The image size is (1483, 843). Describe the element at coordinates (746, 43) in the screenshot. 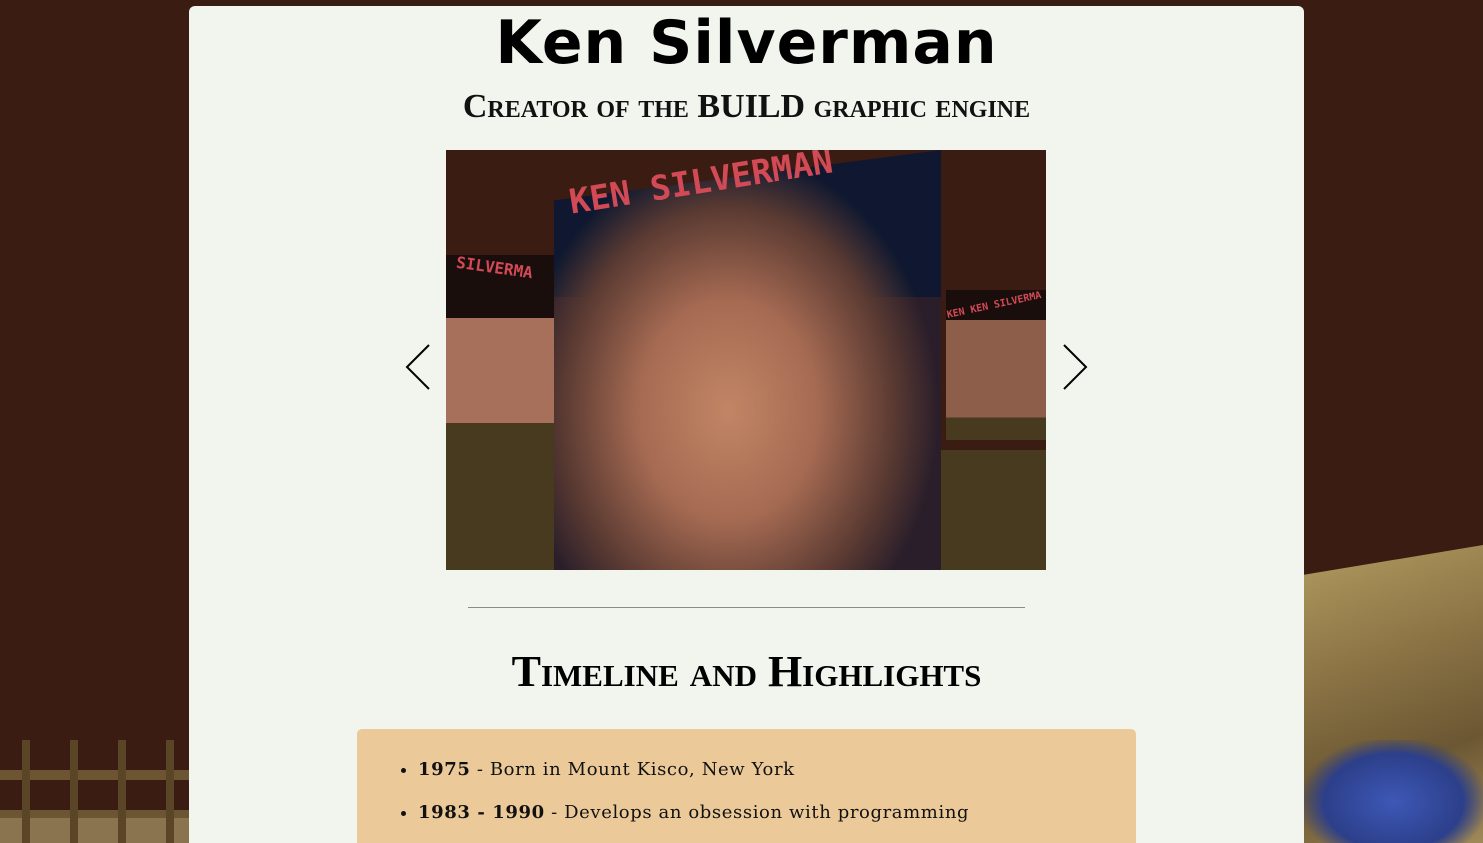

I see `page-title: Ken Silverman` at that location.